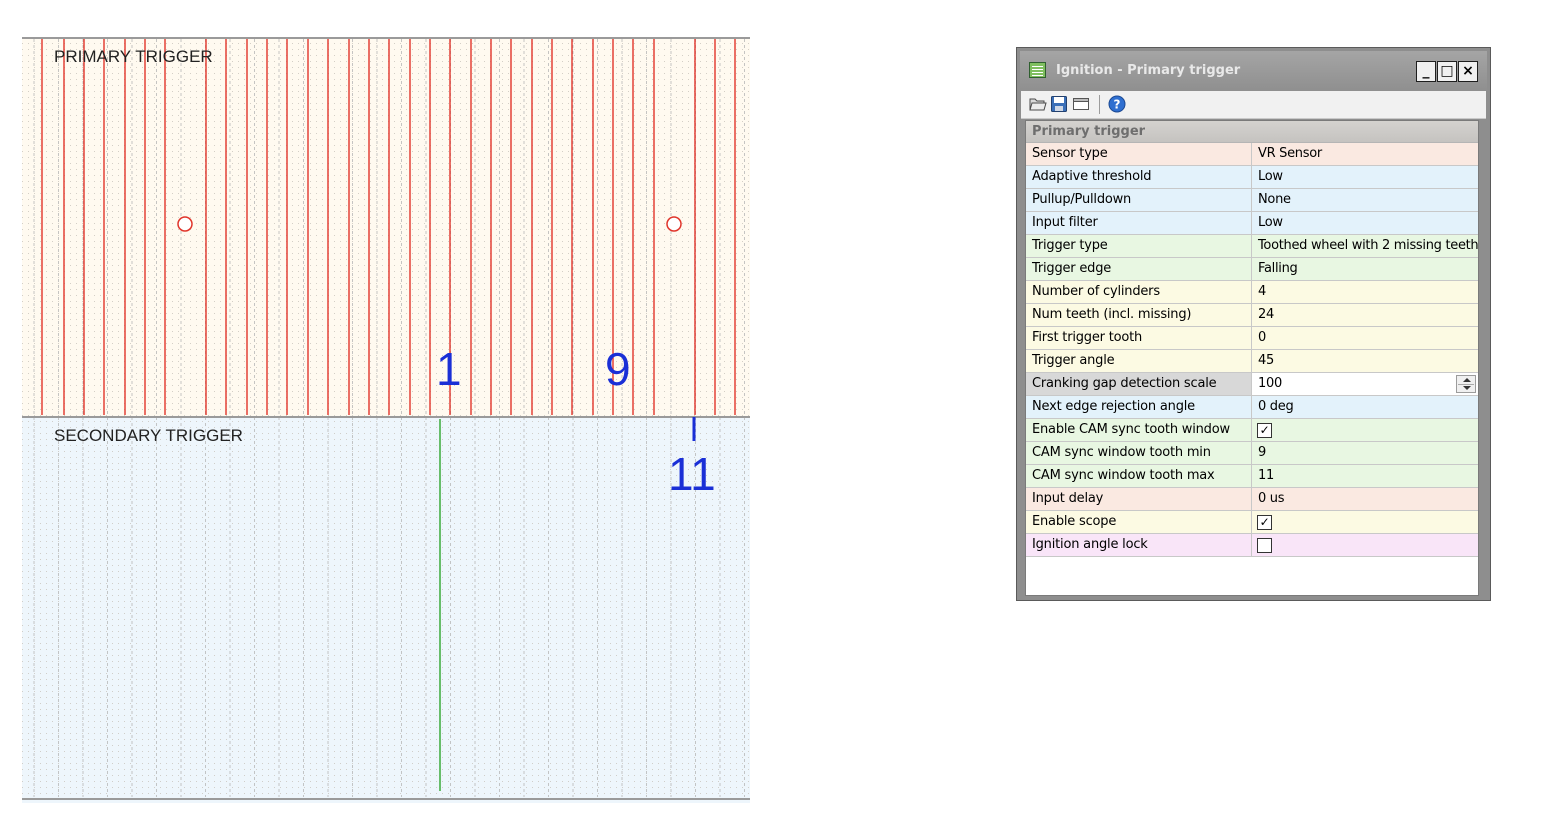 The width and height of the screenshot is (1568, 838). What do you see at coordinates (1139, 453) in the screenshot?
I see `property-name: CAM sync window tooth min` at bounding box center [1139, 453].